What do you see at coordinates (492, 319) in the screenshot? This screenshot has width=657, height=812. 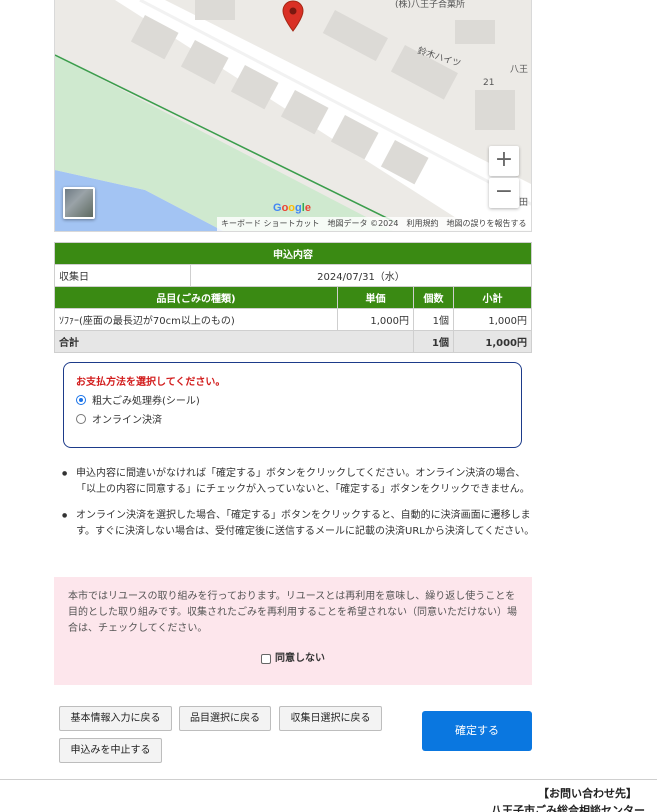 I see `item-subtotal: 1,000円` at bounding box center [492, 319].